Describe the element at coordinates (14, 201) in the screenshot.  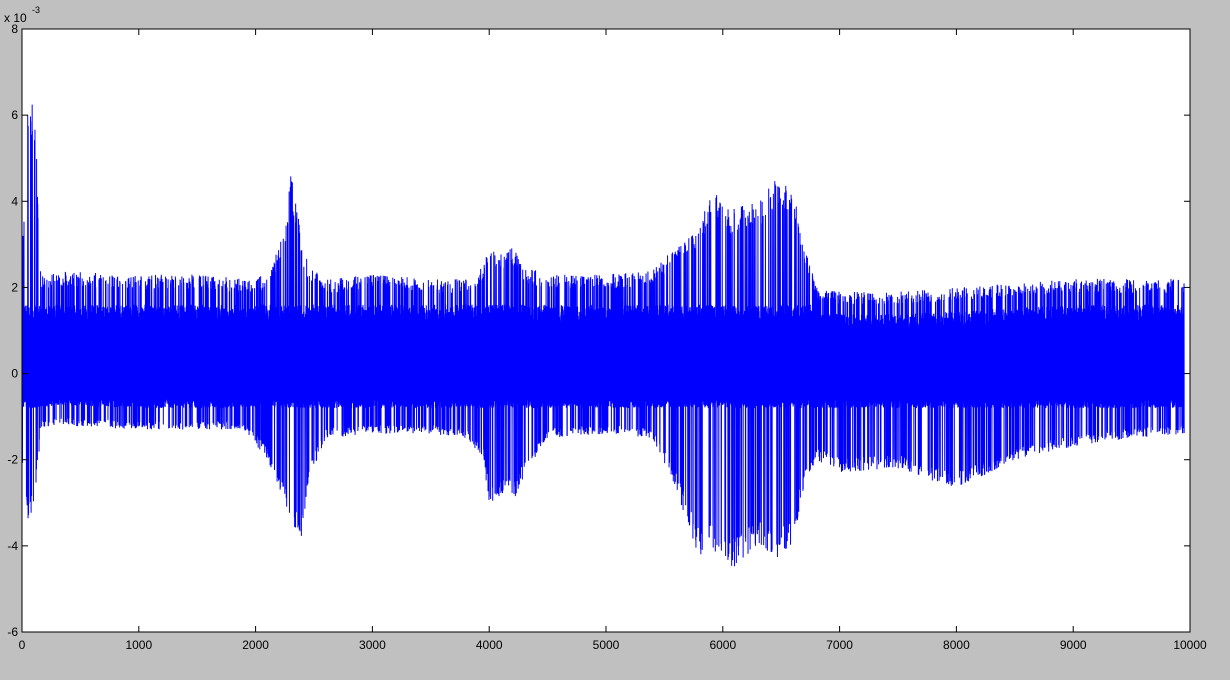
I see `y-tick-label: 4` at that location.